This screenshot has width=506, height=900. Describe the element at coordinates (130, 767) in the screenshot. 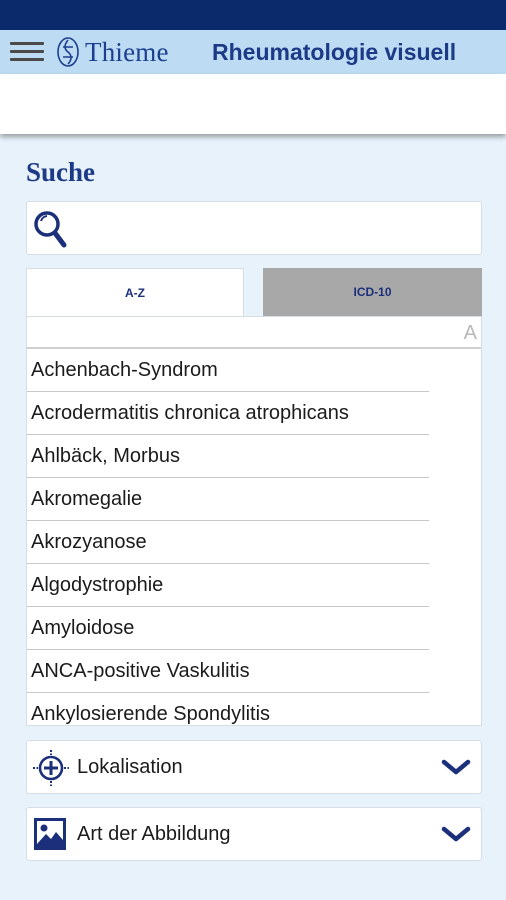

I see `lokalisation-label: Lokalisation` at that location.